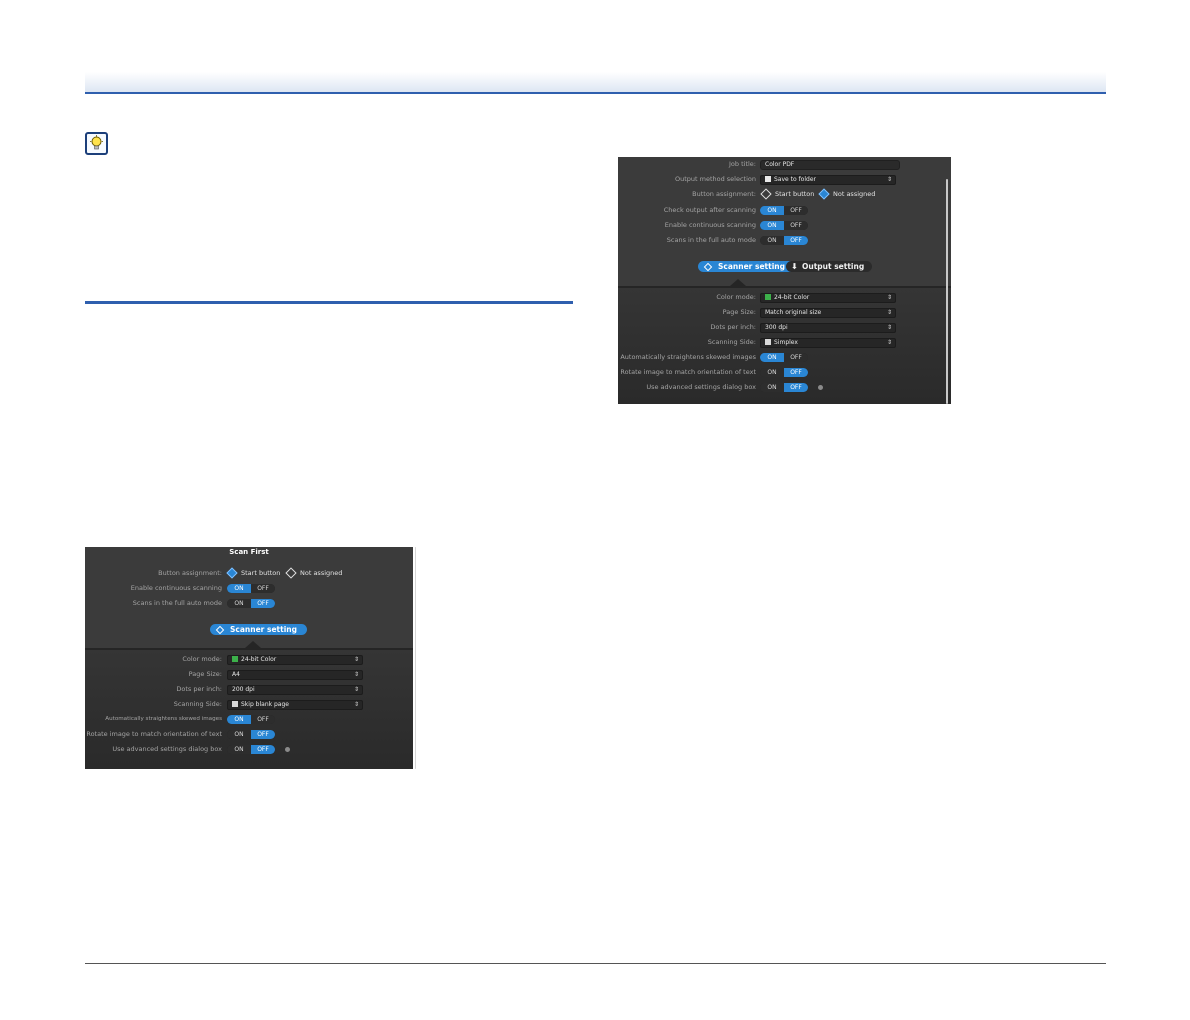 This screenshot has height=1020, width=1190. What do you see at coordinates (833, 266) in the screenshot?
I see `output-setting-label: Output setting` at bounding box center [833, 266].